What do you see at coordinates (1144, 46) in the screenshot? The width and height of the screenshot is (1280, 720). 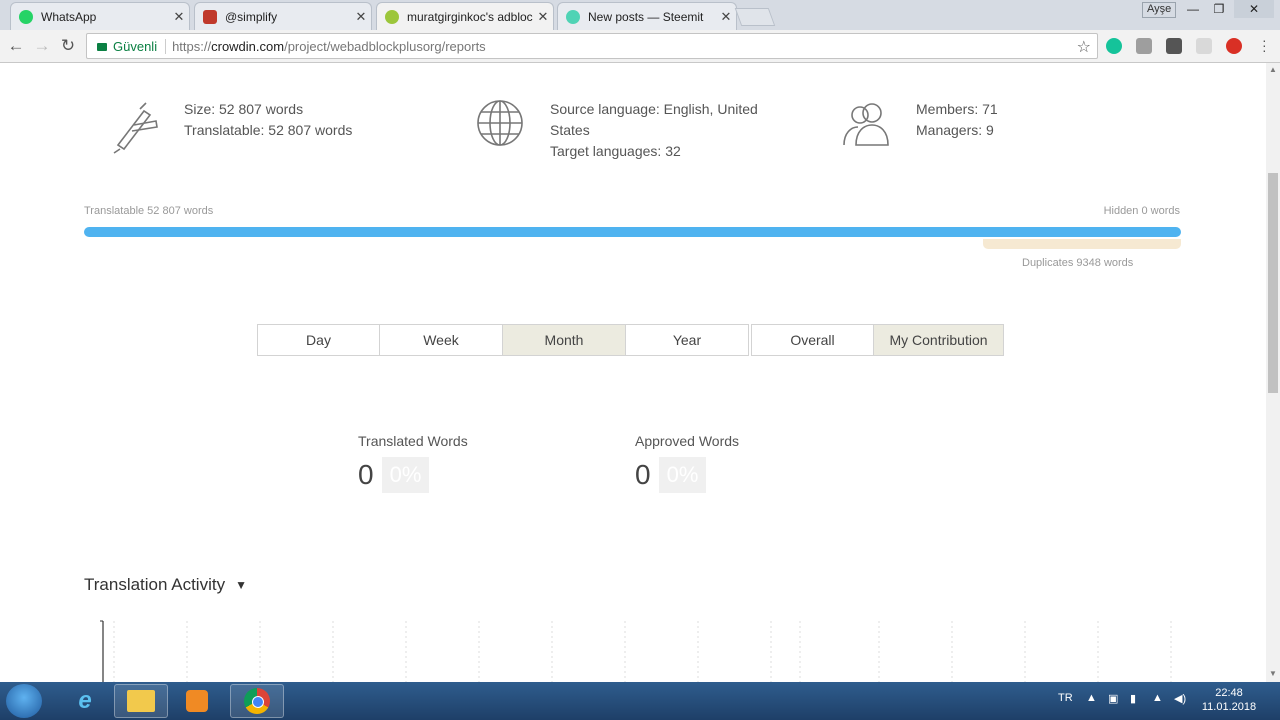 I see `extension-icon` at bounding box center [1144, 46].